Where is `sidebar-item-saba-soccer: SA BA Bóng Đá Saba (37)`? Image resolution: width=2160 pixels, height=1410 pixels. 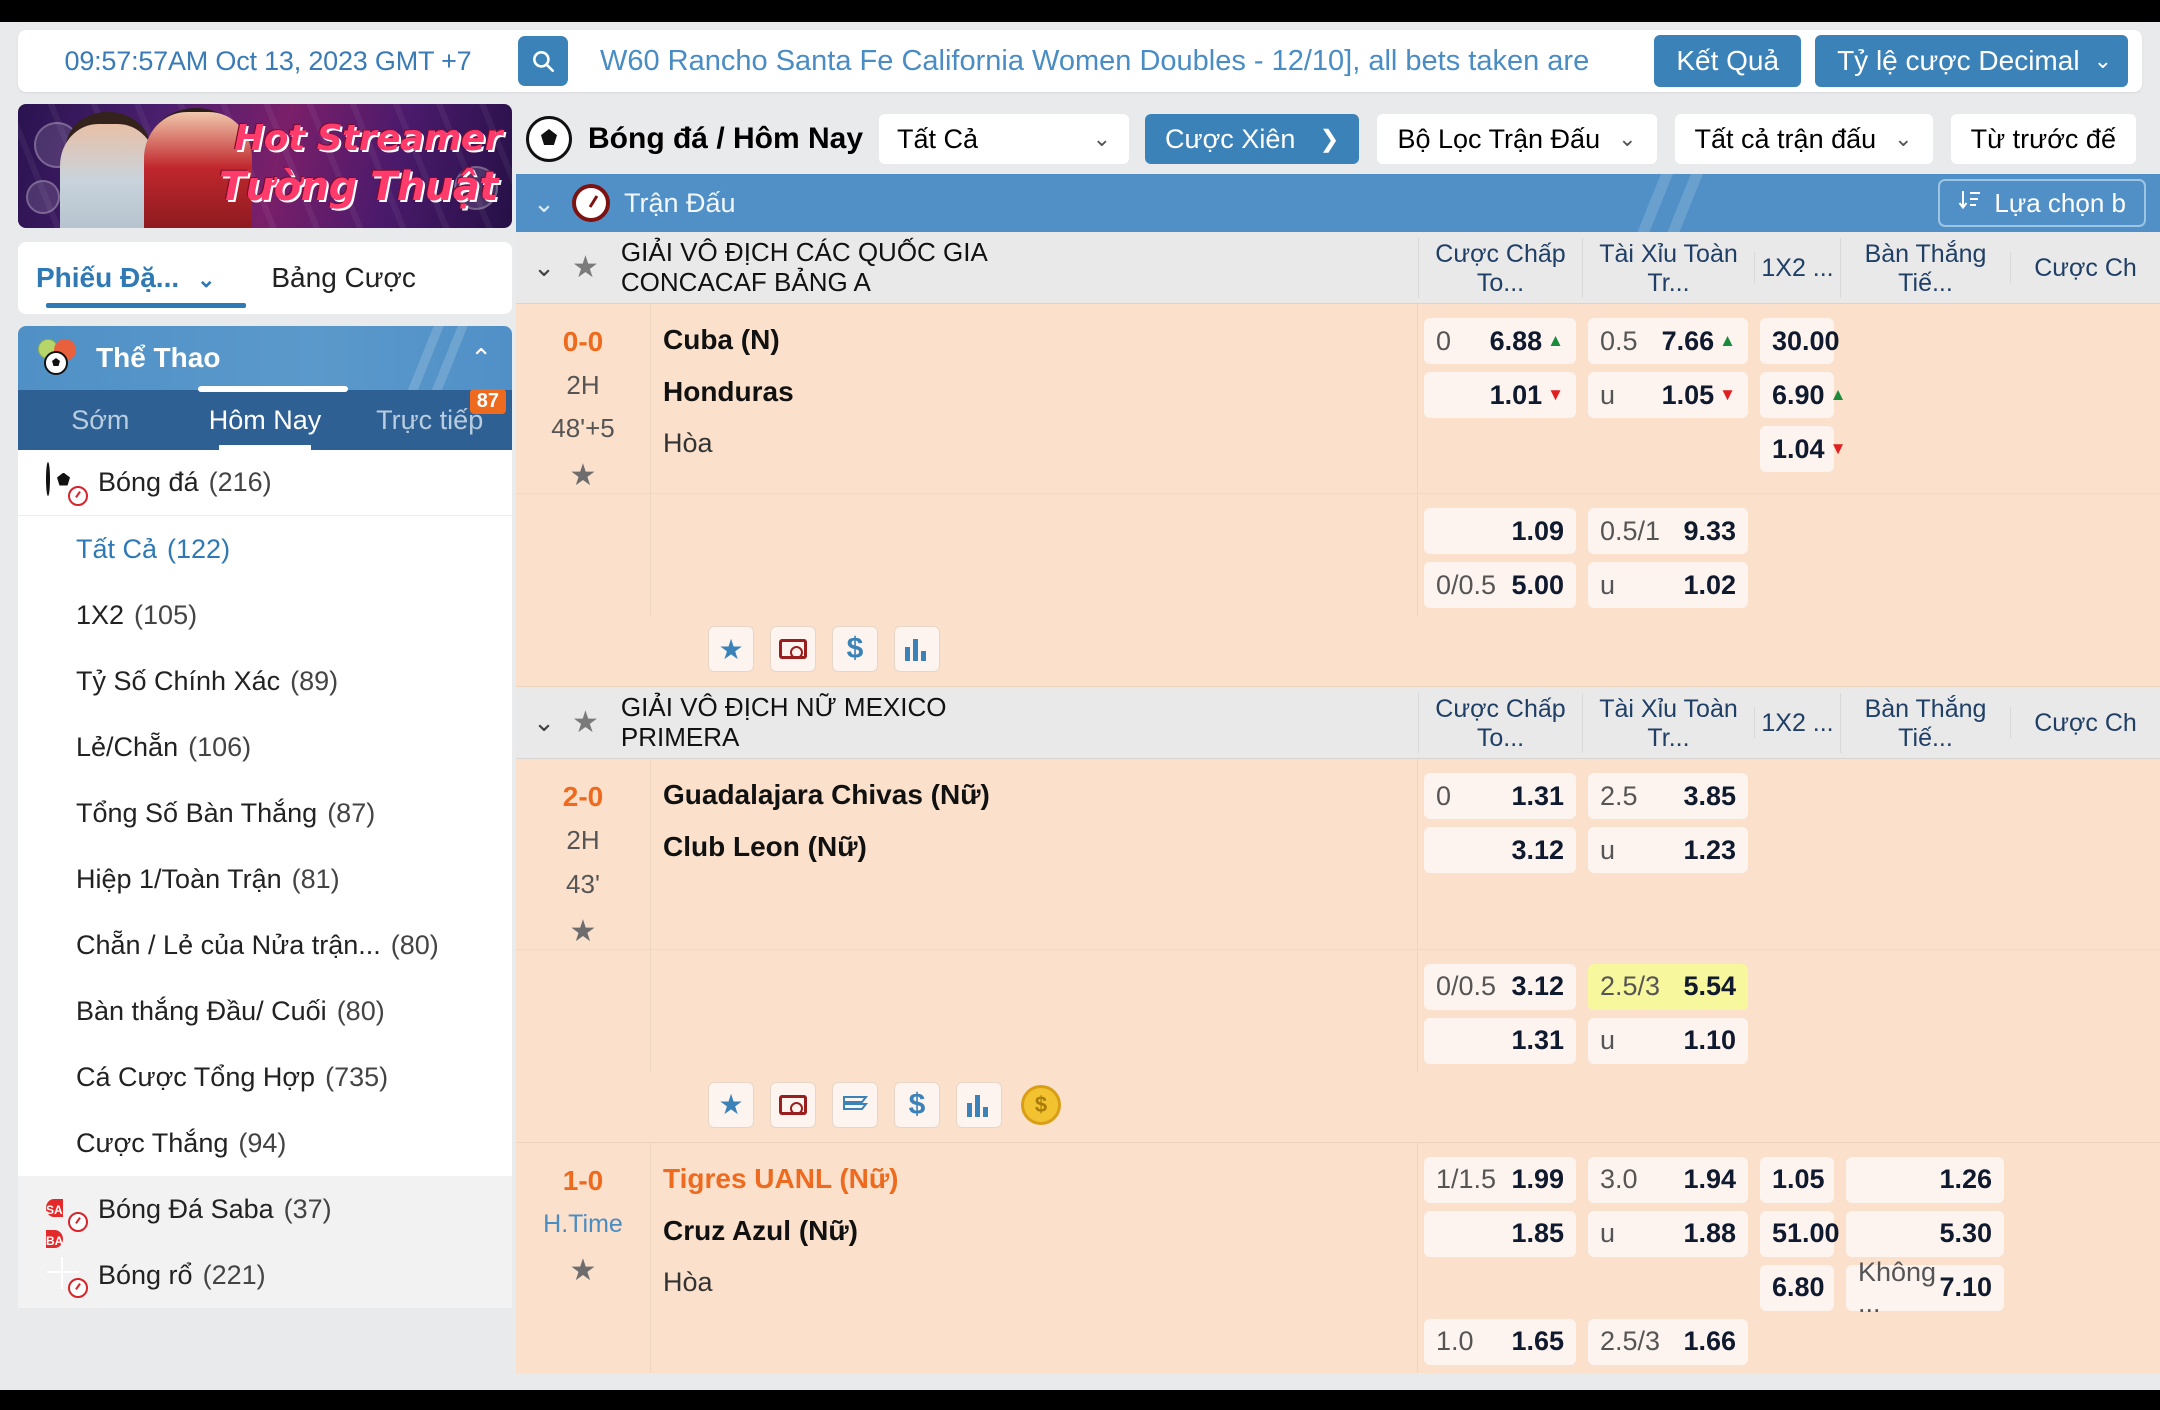
sidebar-item-saba-soccer: SA BA Bóng Đá Saba (37) is located at coordinates (265, 1212).